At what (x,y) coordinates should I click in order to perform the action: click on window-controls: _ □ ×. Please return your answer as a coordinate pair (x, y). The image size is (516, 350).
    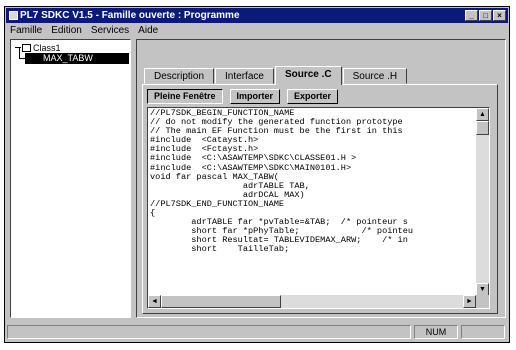
    Looking at the image, I should click on (485, 15).